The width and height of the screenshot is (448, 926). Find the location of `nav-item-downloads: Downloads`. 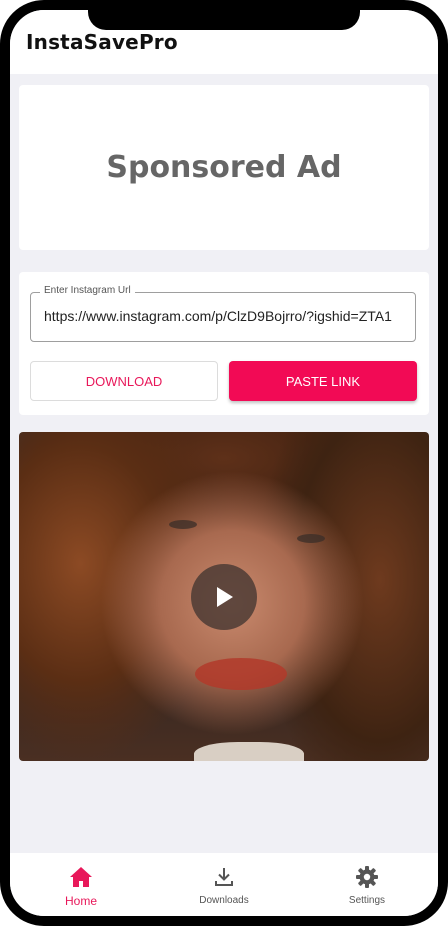

nav-item-downloads: Downloads is located at coordinates (224, 884).